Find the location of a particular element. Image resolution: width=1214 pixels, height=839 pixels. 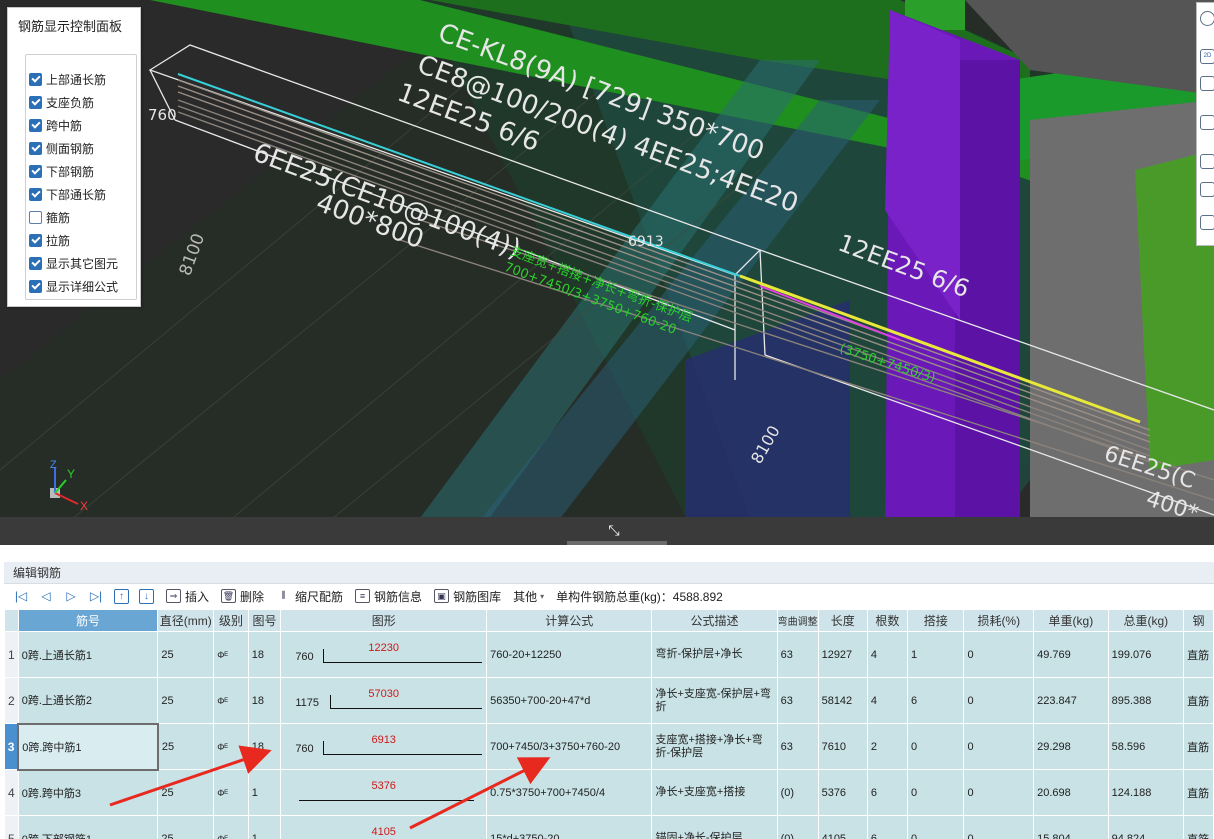

prev-record-icon: ◁ is located at coordinates (46, 596).